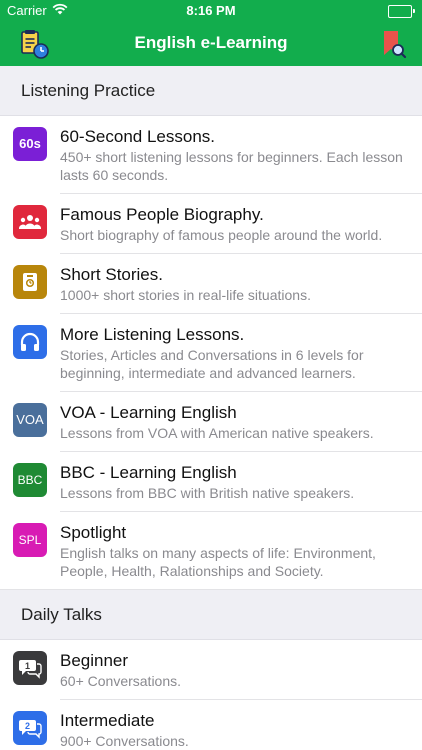 The width and height of the screenshot is (422, 750). I want to click on section-header-daily-talks: Daily Talks, so click(211, 615).